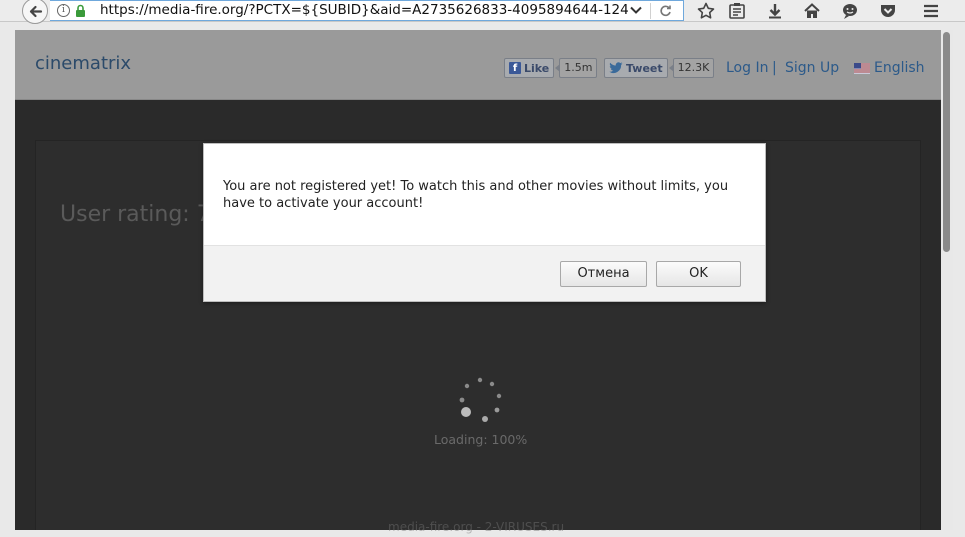 Image resolution: width=965 pixels, height=537 pixels. Describe the element at coordinates (862, 68) in the screenshot. I see `us-flag-icon` at that location.